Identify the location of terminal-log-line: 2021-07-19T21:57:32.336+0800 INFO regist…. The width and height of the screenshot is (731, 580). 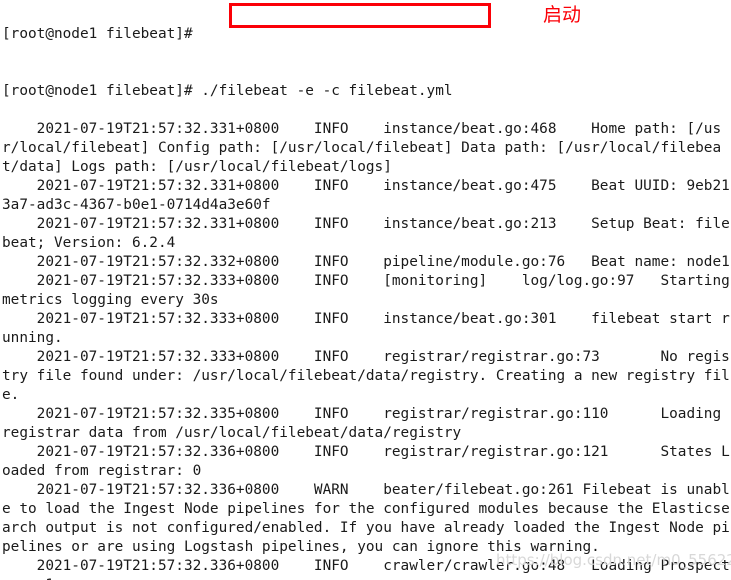
(366, 461).